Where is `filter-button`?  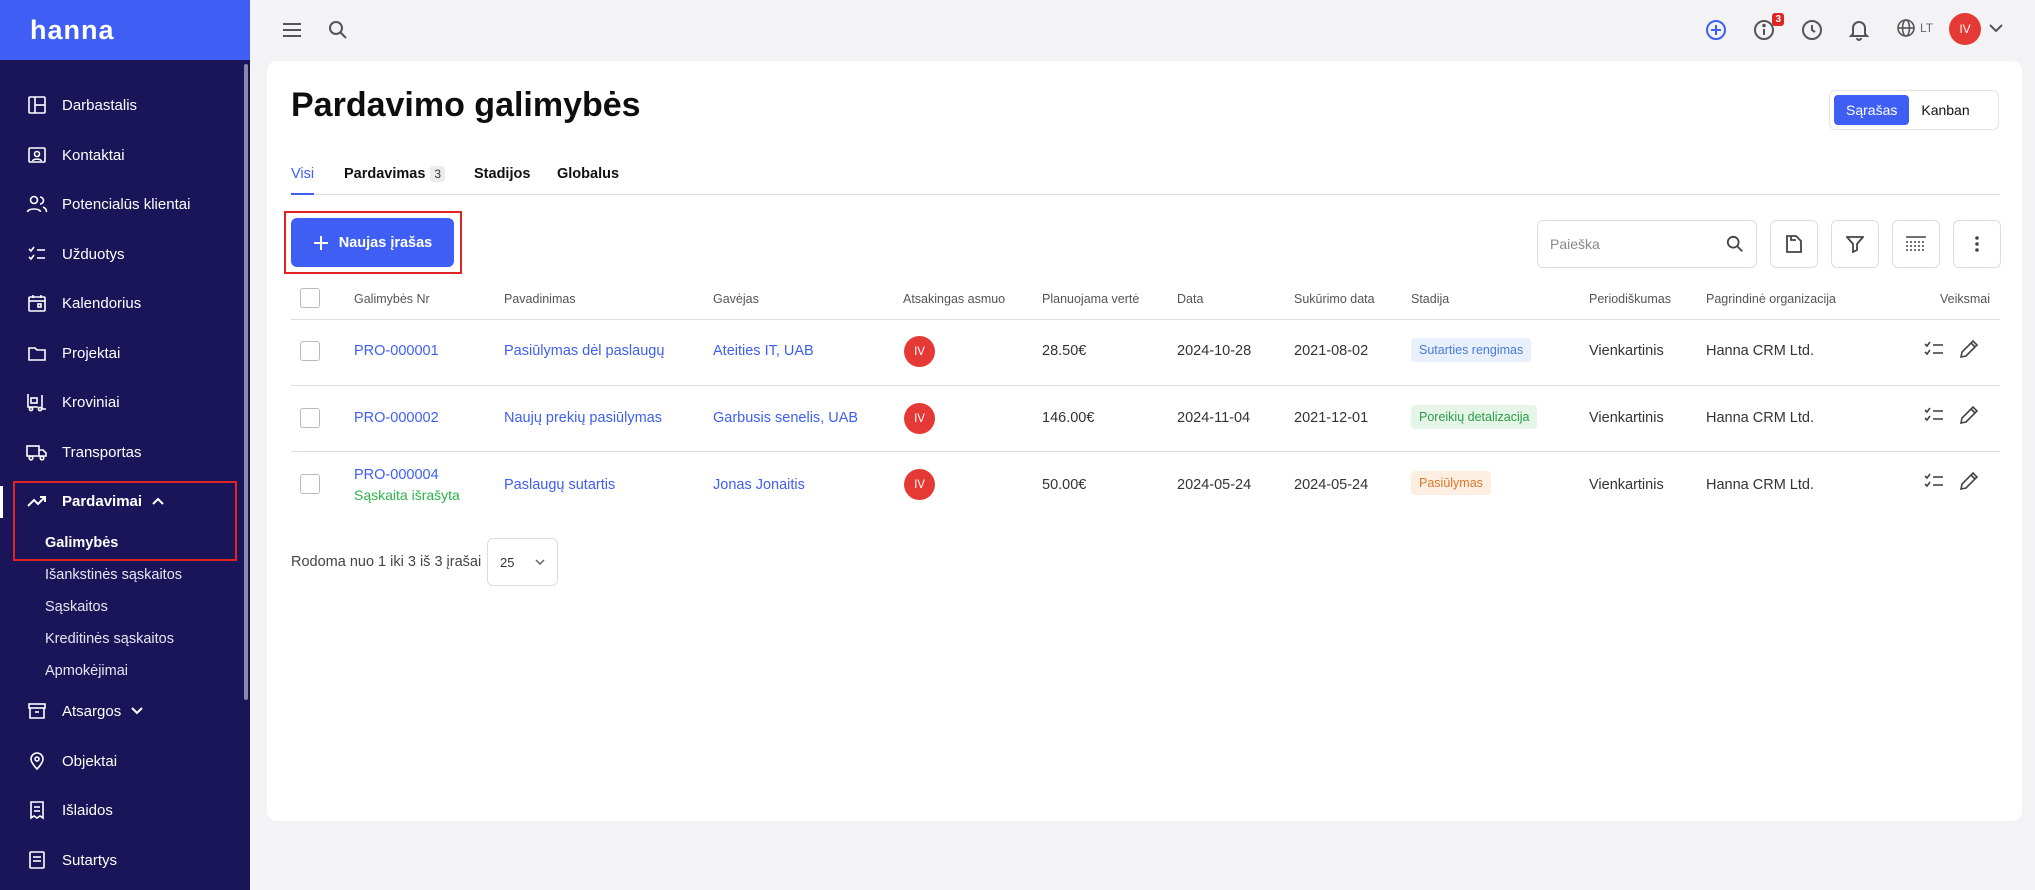 filter-button is located at coordinates (1855, 244).